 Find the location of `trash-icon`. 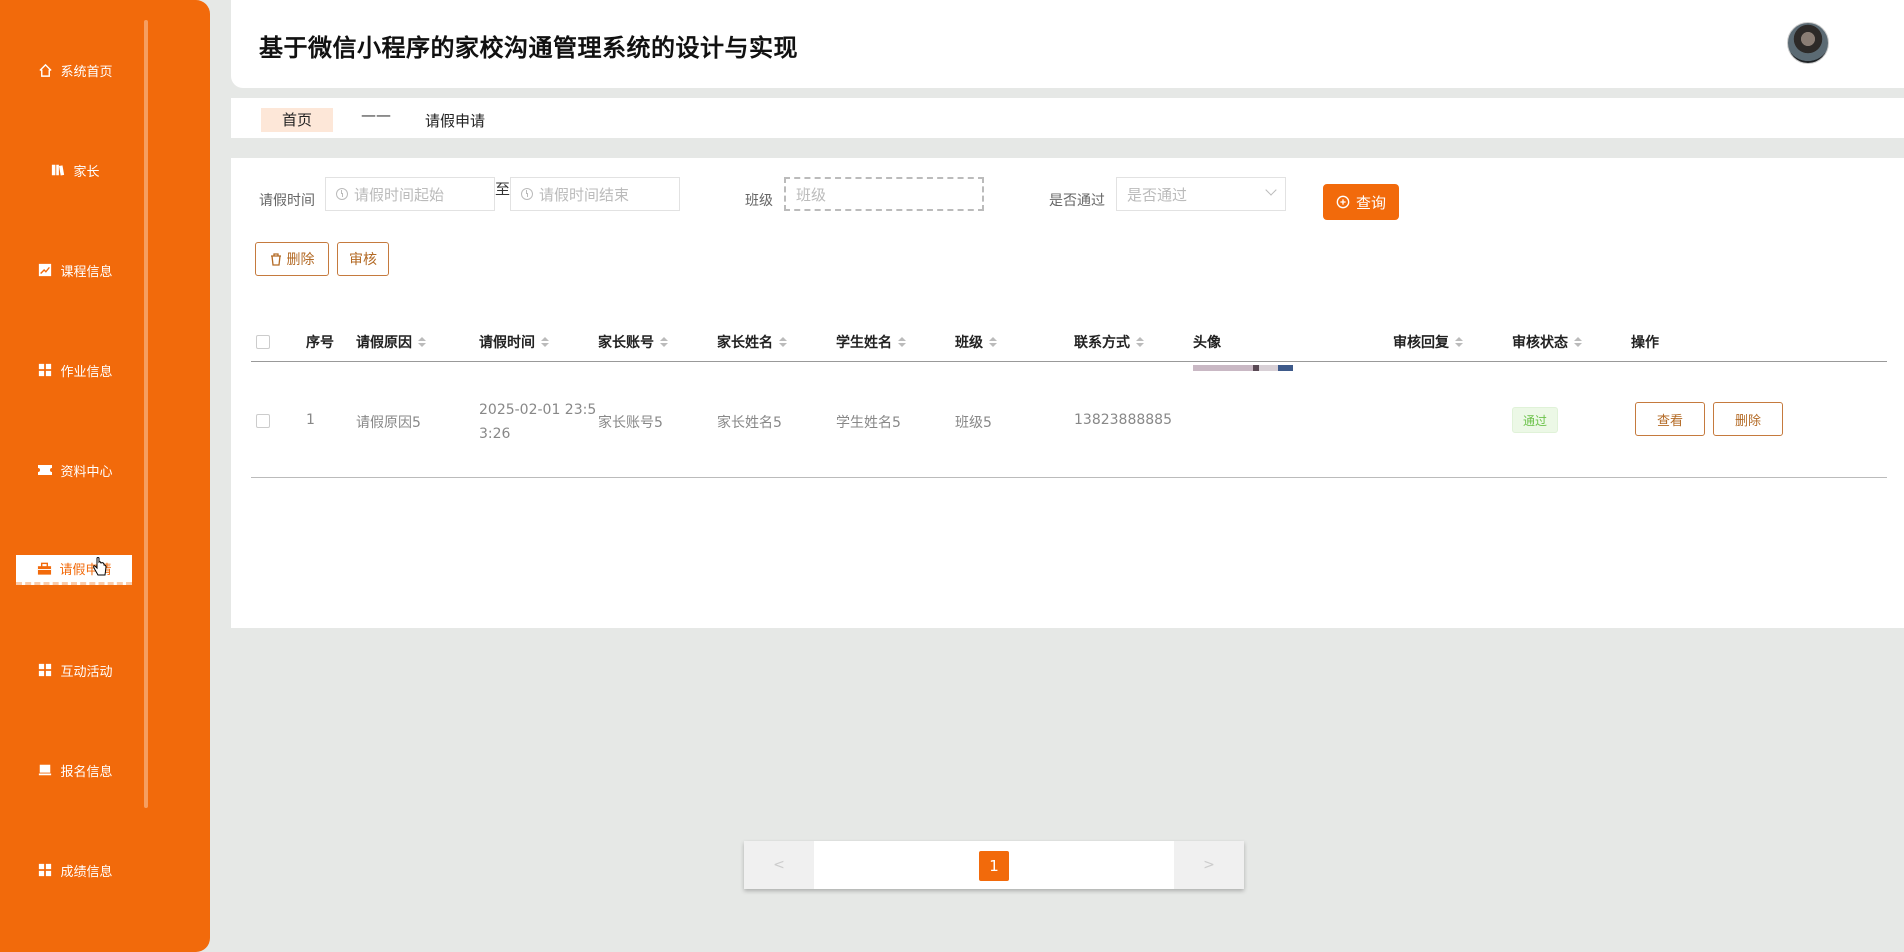

trash-icon is located at coordinates (275, 259).